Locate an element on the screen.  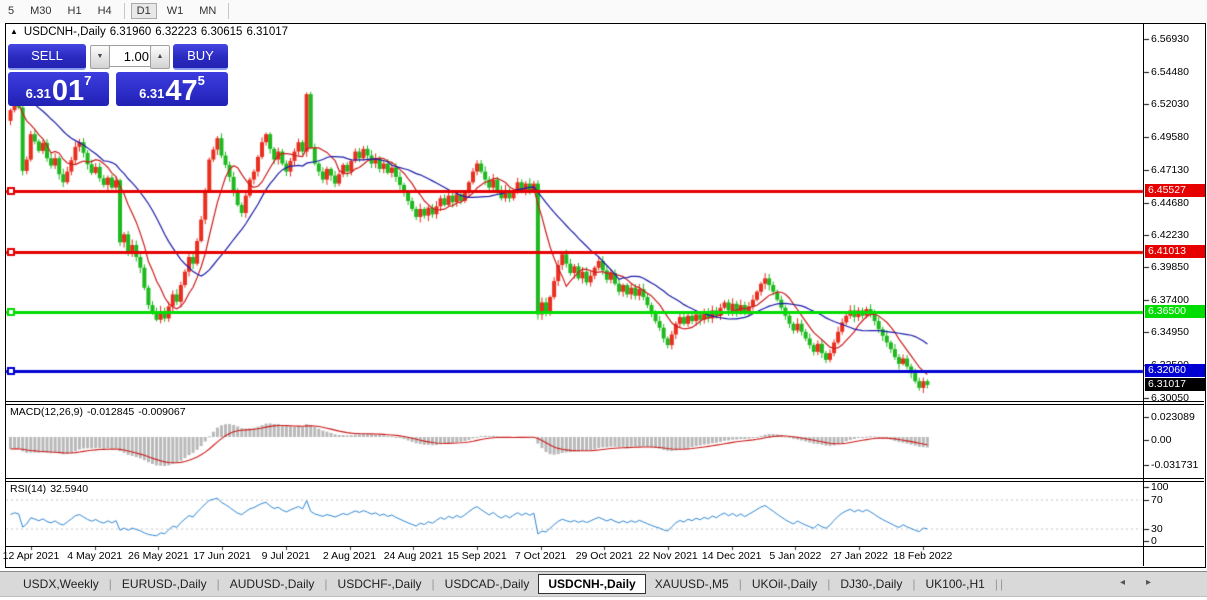
price-tick-label: 6.44680 is located at coordinates (1170, 202).